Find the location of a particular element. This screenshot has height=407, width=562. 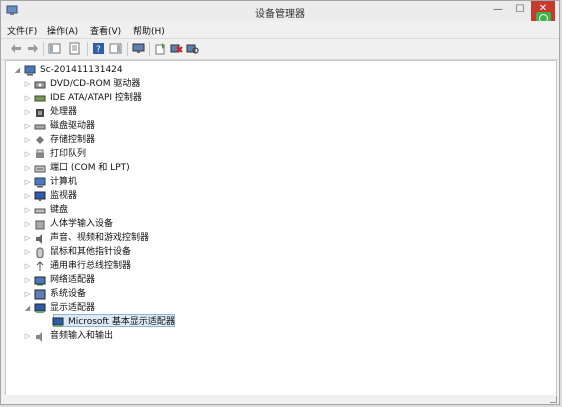

tree-item-label: 鼠标和其他指针设备 is located at coordinates (91, 252).